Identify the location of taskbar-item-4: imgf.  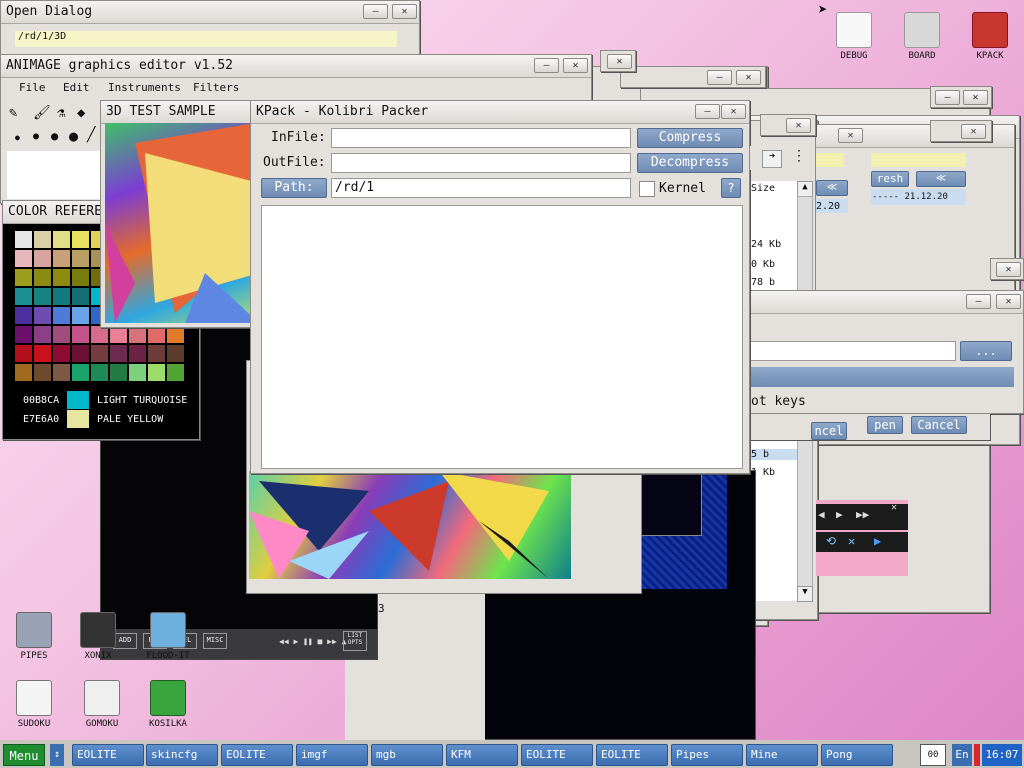
(332, 755).